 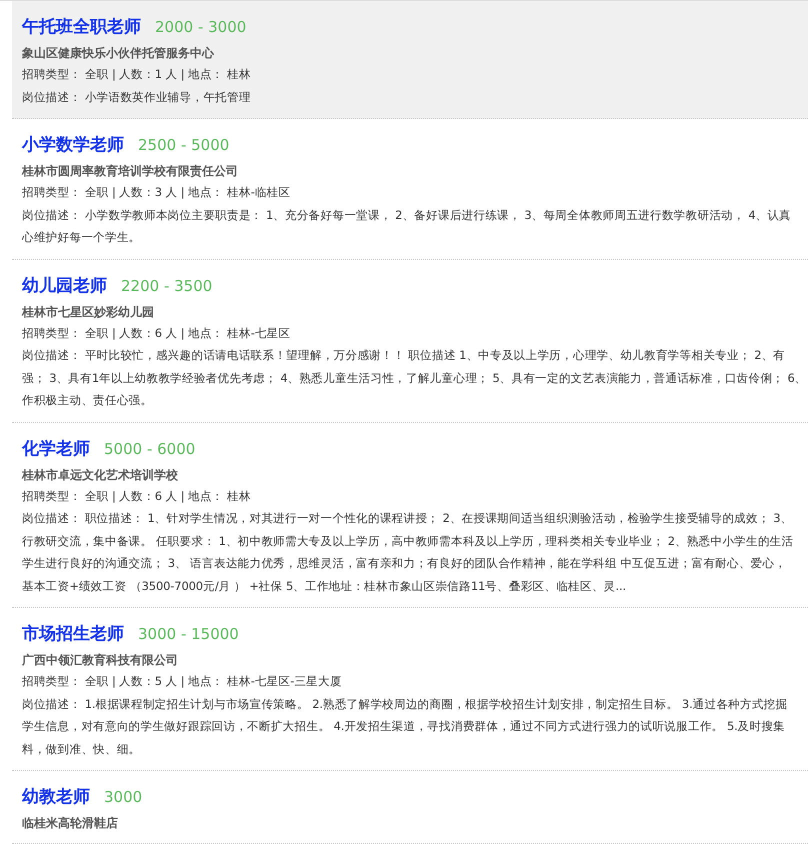 I want to click on job-meta: 招聘类型： 全职 | 人数：6 人 | 地点： 桂林-七星区, so click(x=157, y=333).